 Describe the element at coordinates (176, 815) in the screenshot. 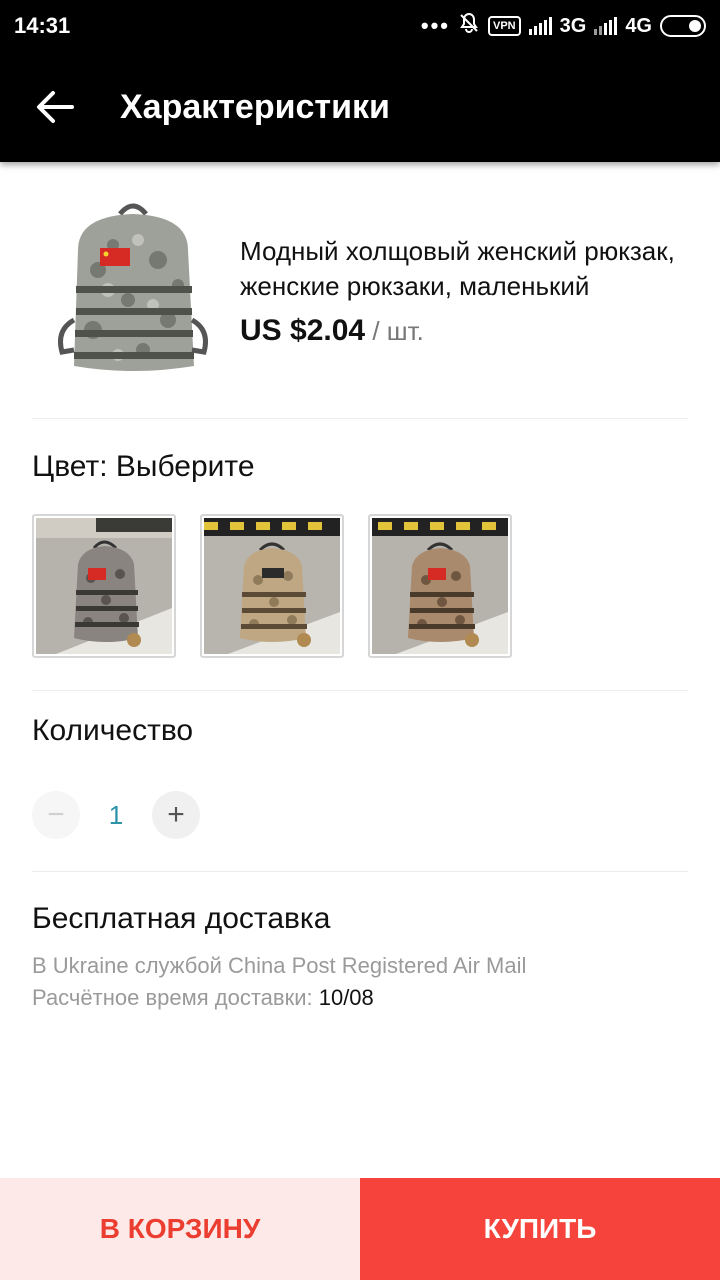

I see `quantity-increase-button: +` at that location.